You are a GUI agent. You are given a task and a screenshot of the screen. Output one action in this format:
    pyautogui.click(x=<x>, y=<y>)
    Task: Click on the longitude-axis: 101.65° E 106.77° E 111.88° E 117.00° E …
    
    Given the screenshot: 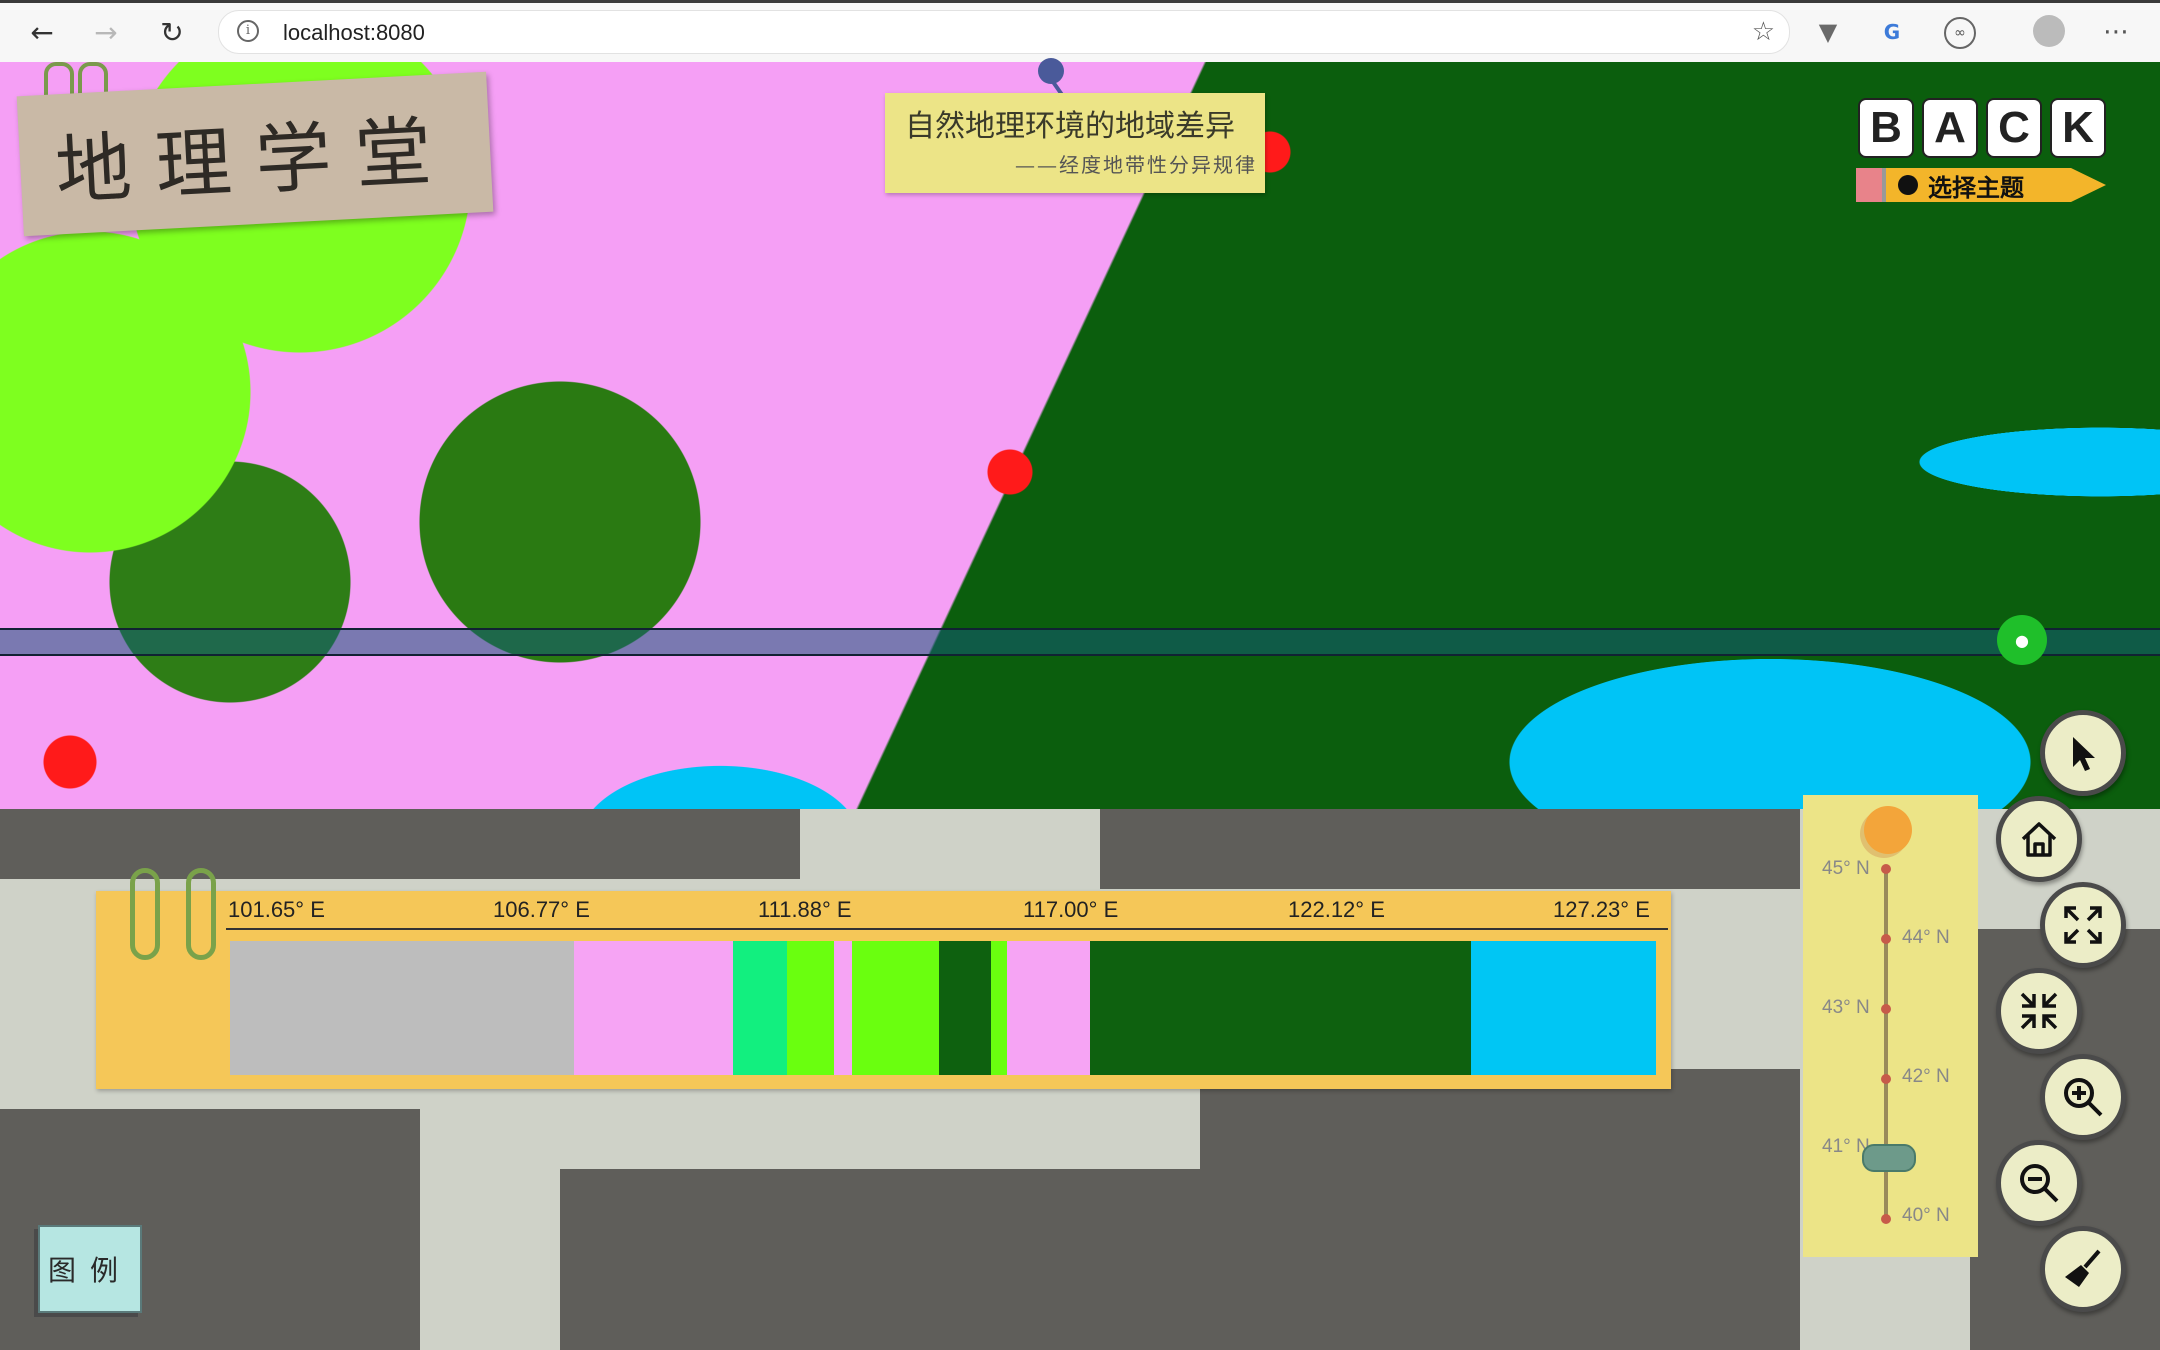 What is the action you would take?
    pyautogui.click(x=948, y=912)
    